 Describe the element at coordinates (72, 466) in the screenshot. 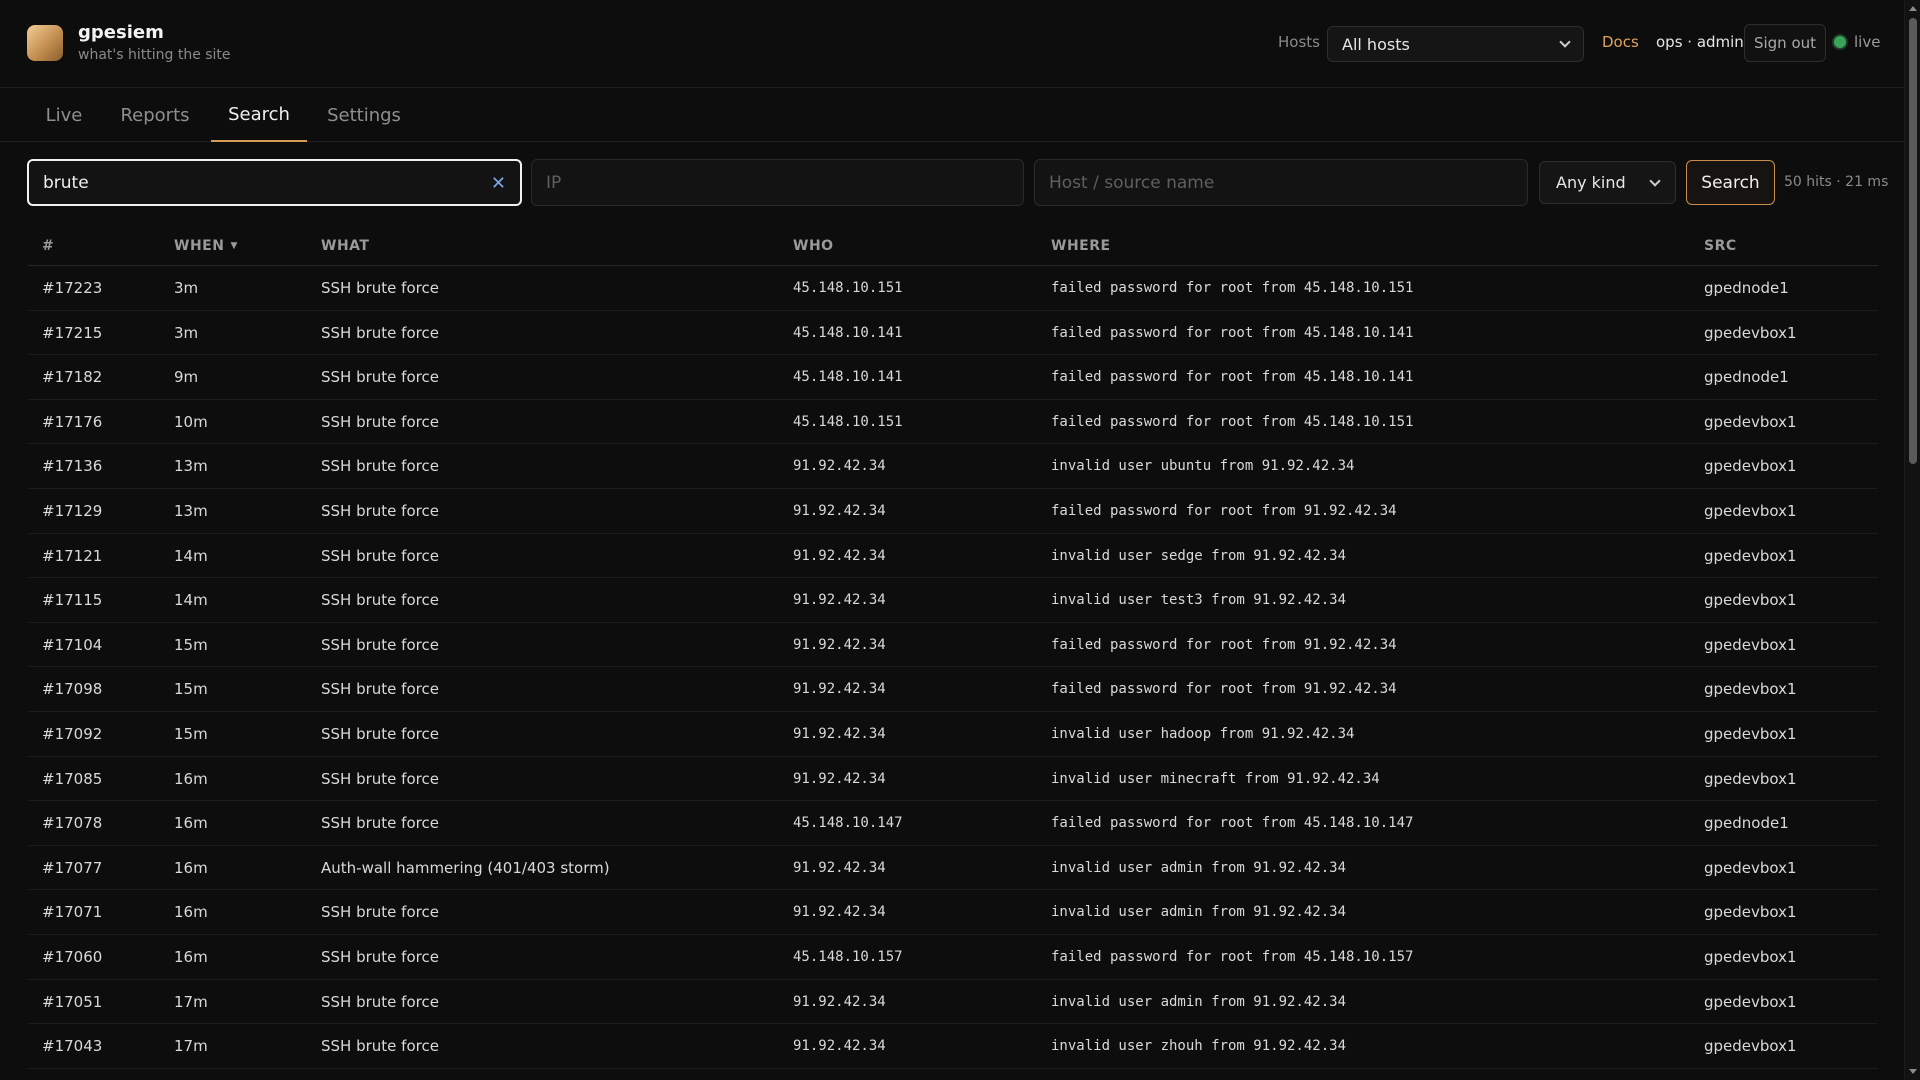

I see `cell-id: #17136` at that location.